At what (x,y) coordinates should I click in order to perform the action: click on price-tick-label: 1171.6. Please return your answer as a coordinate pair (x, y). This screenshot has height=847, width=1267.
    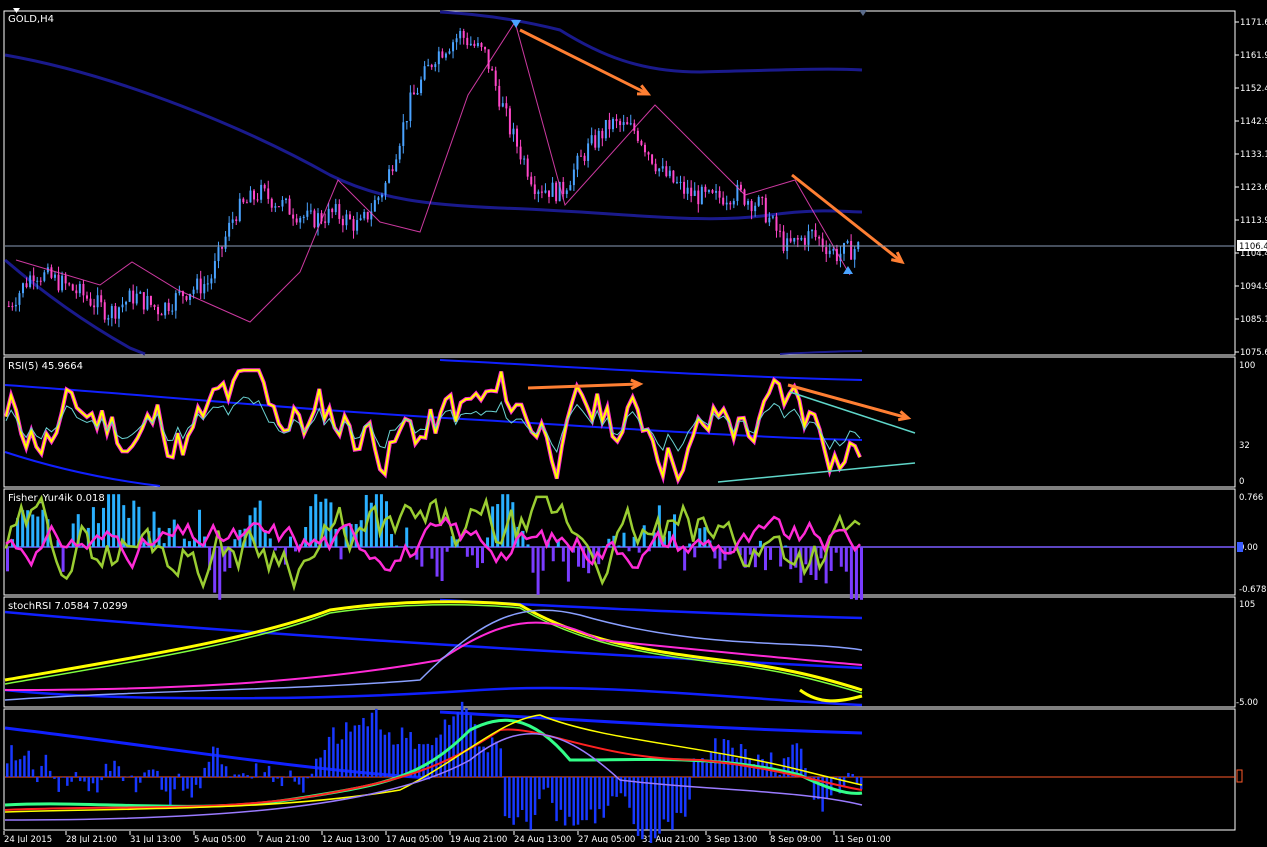
    Looking at the image, I should click on (1253, 23).